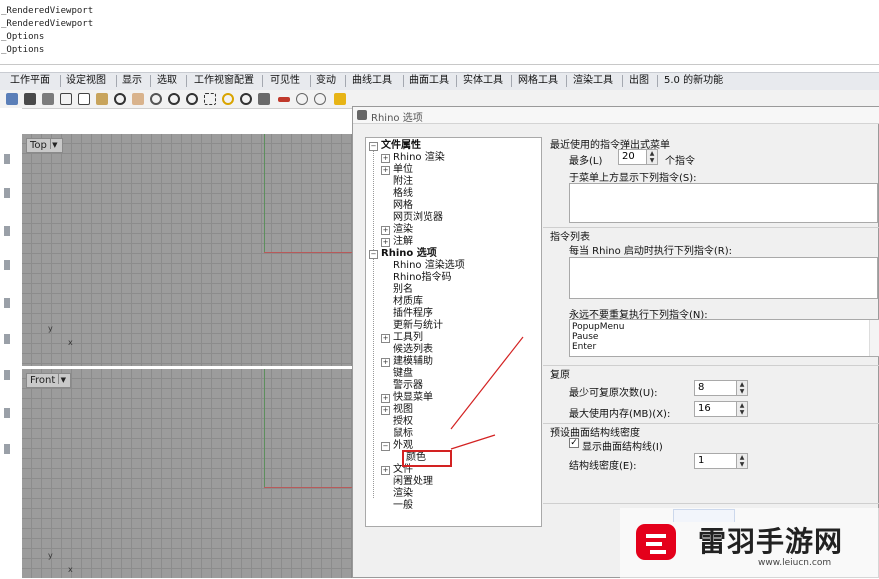 Image resolution: width=879 pixels, height=579 pixels. What do you see at coordinates (723, 278) in the screenshot?
I see `startup-commands-list` at bounding box center [723, 278].